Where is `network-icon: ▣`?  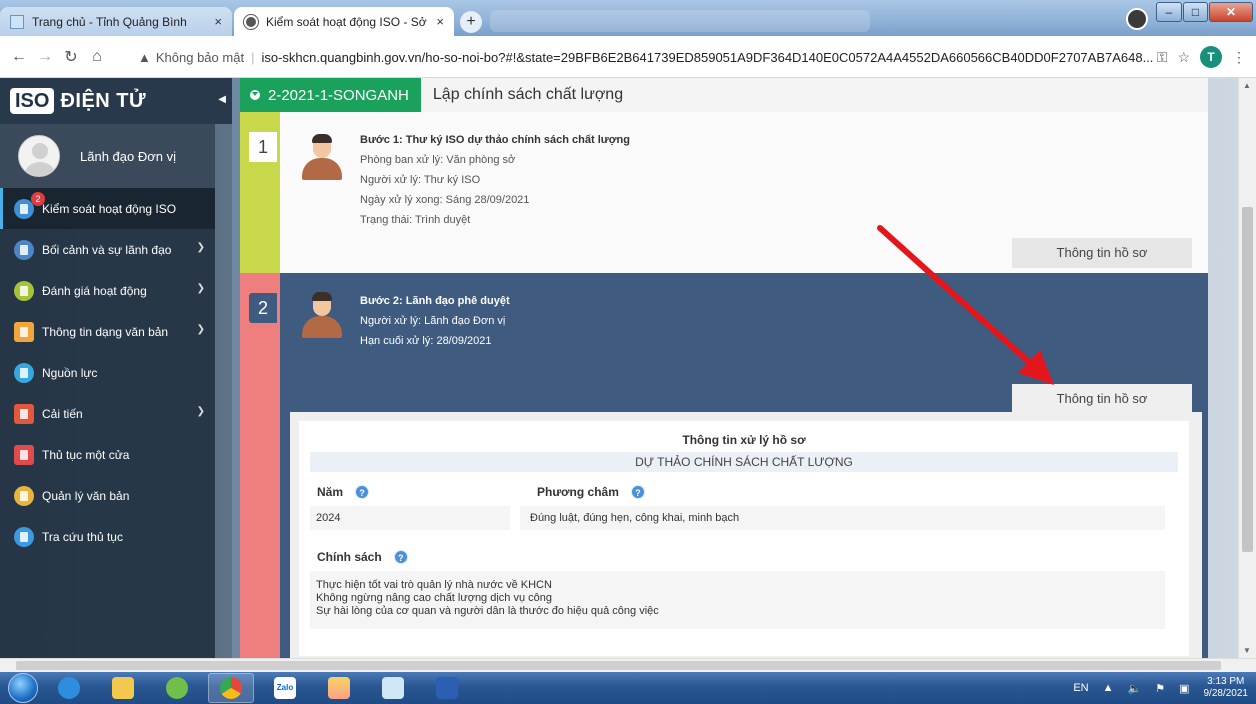
network-icon: ▣ is located at coordinates (1184, 688).